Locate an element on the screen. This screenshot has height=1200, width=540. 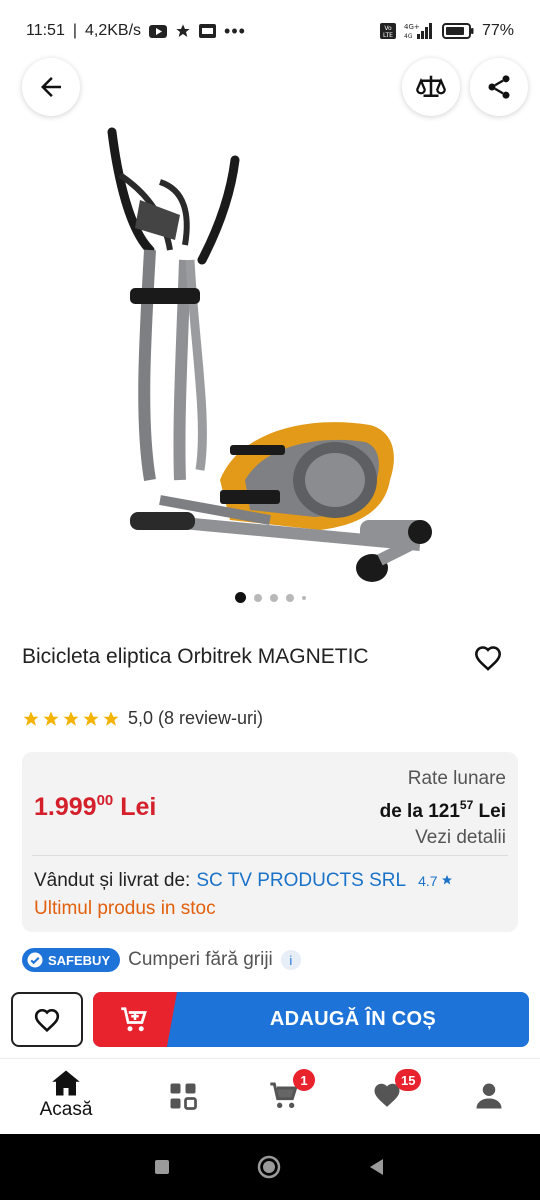
check-circle-icon is located at coordinates (35, 960).